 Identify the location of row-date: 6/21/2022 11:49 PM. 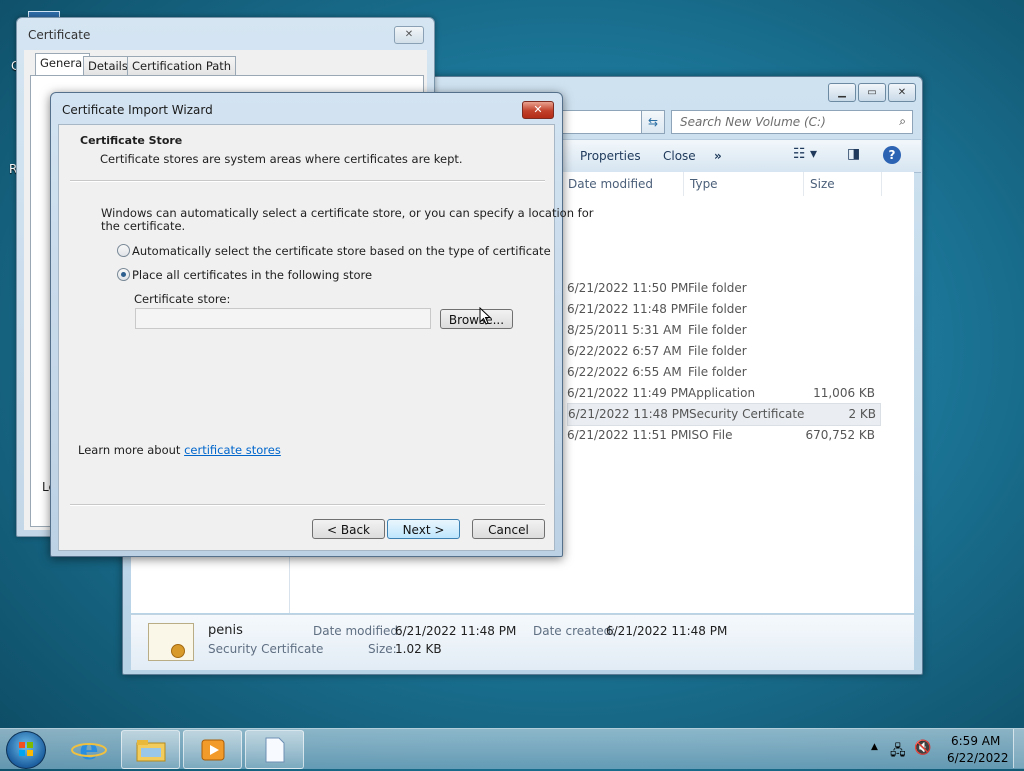
(628, 393).